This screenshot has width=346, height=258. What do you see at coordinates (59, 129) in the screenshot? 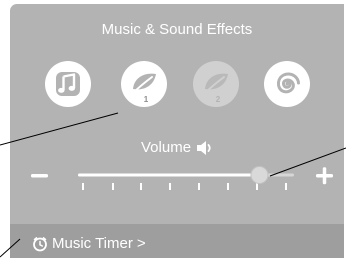
I see `callout-line-sounds` at bounding box center [59, 129].